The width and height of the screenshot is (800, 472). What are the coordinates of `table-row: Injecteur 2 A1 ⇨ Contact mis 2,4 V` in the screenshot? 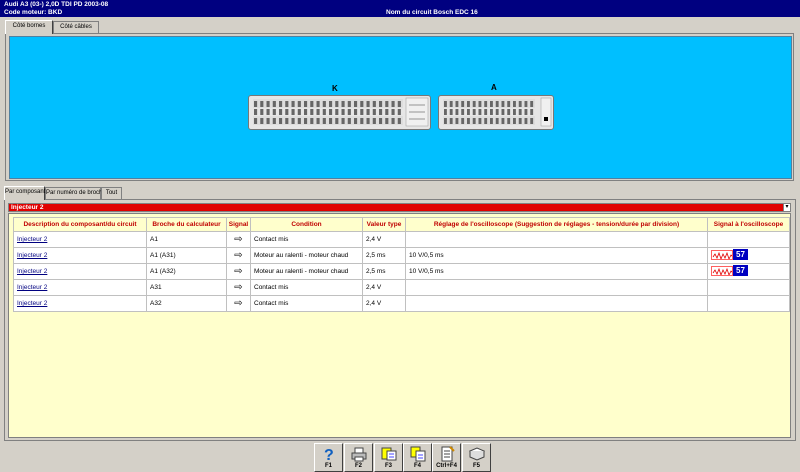 It's located at (401, 239).